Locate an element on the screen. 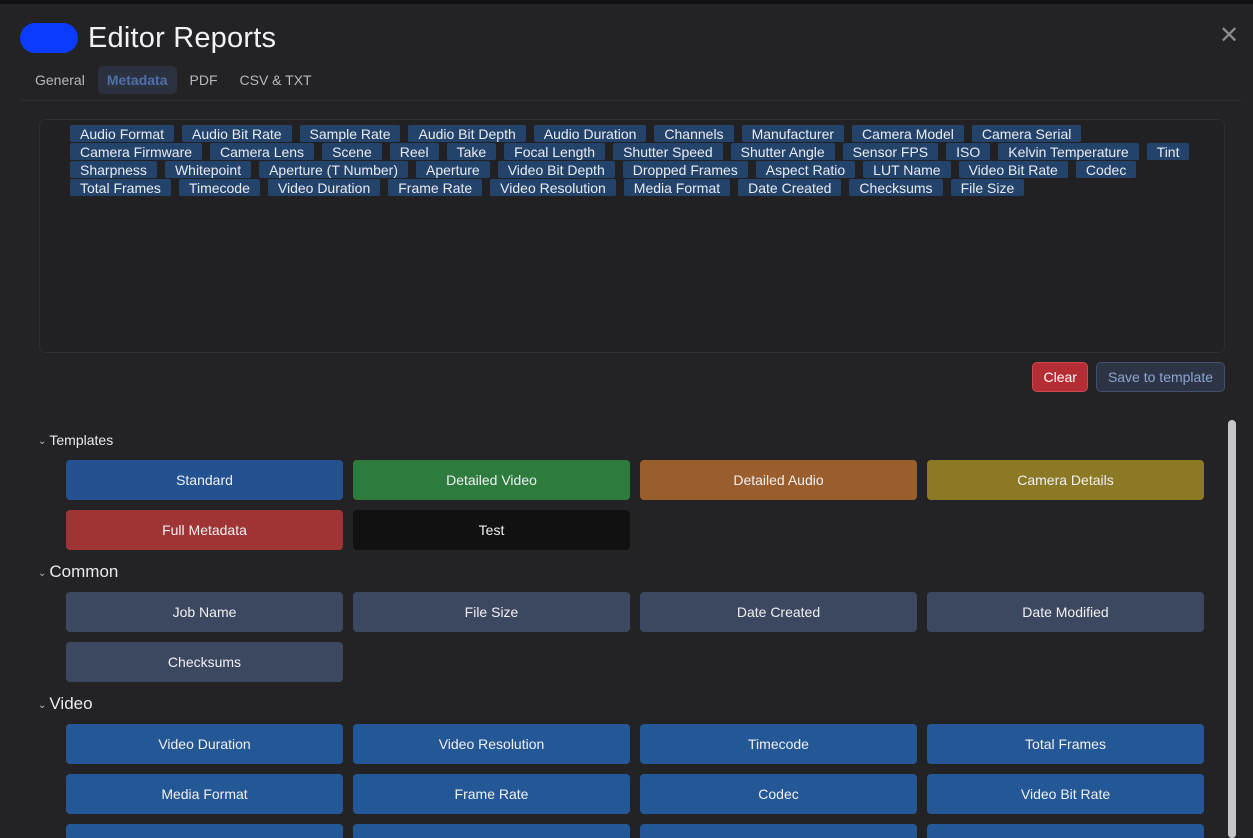 The width and height of the screenshot is (1253, 838). tab-general: General is located at coordinates (60, 80).